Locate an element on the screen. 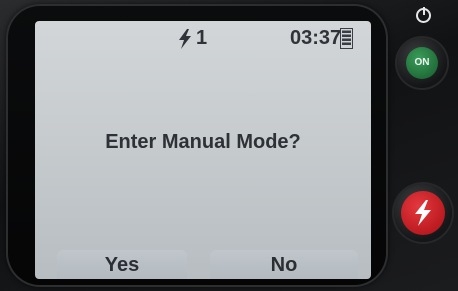 This screenshot has width=458, height=291. power-icon is located at coordinates (423, 15).